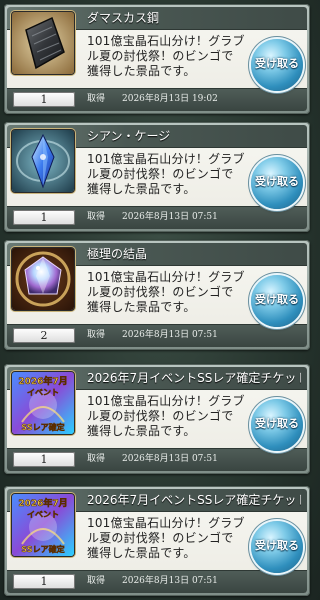  Describe the element at coordinates (44, 335) in the screenshot. I see `item-quantity: 2` at that location.